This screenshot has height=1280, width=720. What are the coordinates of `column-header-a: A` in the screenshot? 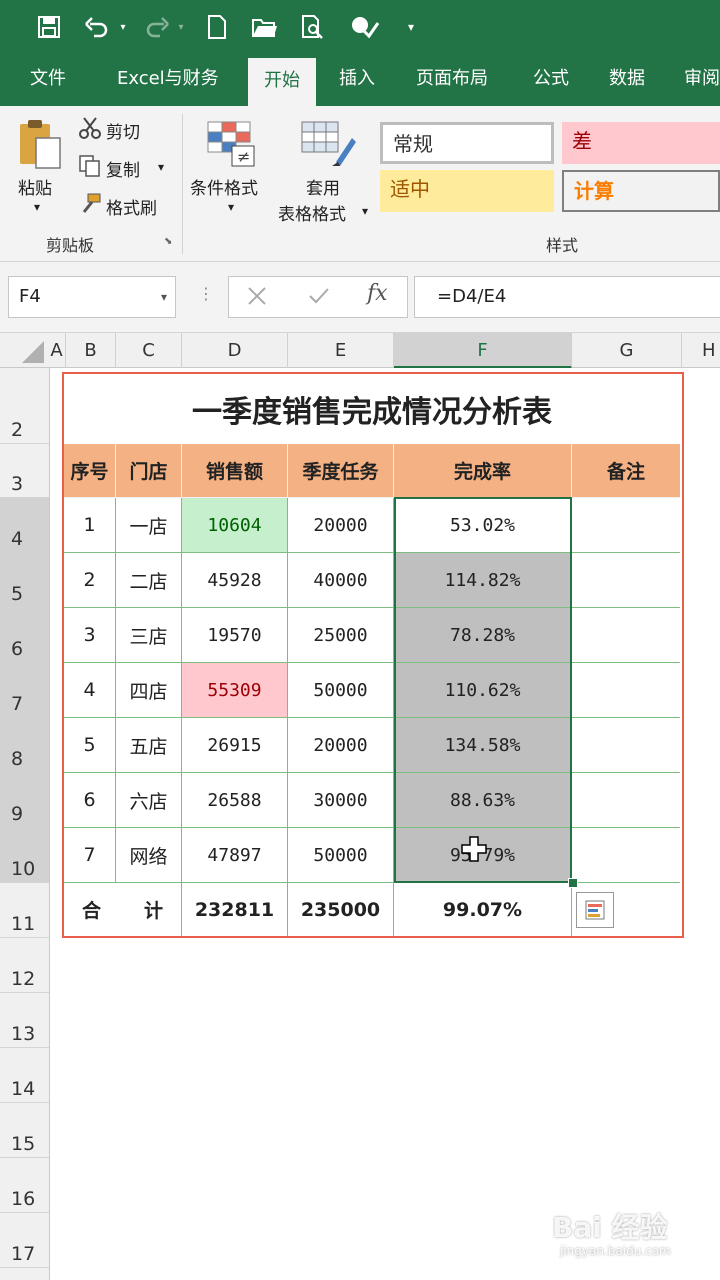 It's located at (57, 351).